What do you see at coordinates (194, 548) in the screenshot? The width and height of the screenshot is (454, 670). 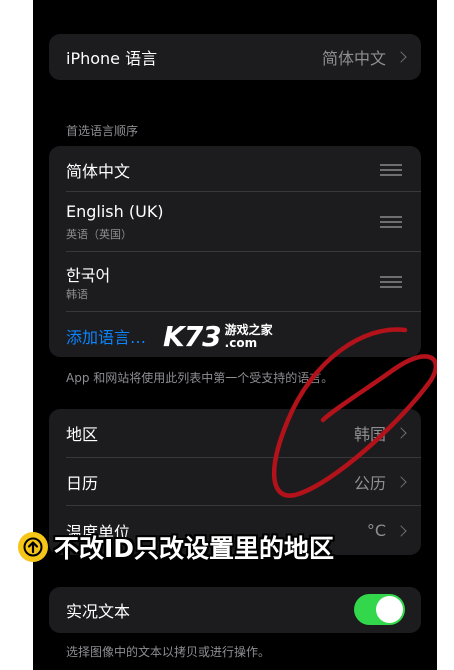 I see `caption-text: 不改ID只改设置里的地区` at bounding box center [194, 548].